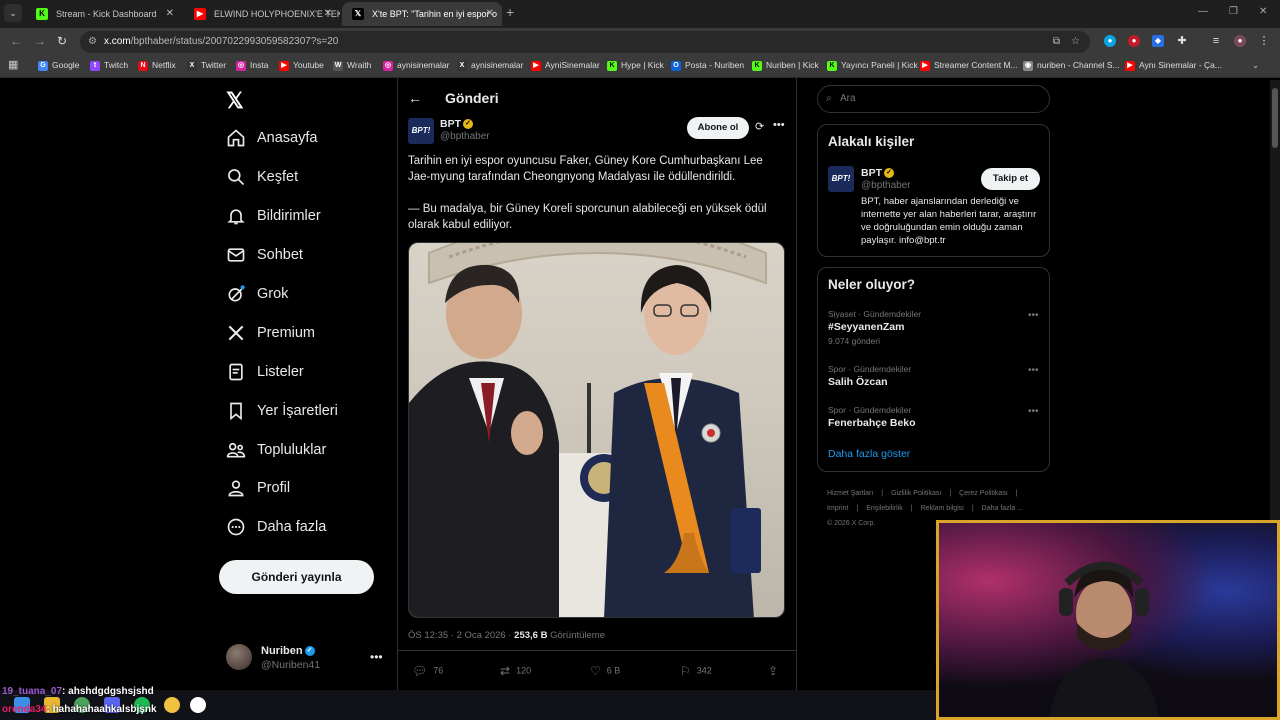 The image size is (1280, 720). I want to click on account-name: Nuriben ✓, so click(288, 651).